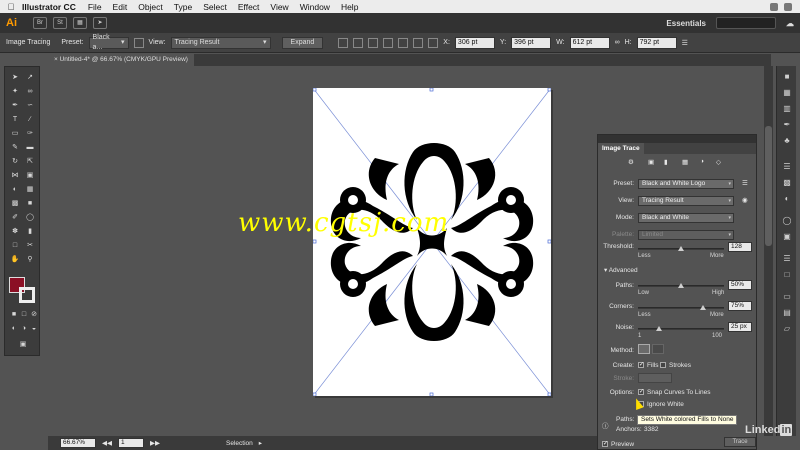  What do you see at coordinates (787, 329) in the screenshot?
I see `pathfinder-icon: ▱` at bounding box center [787, 329].